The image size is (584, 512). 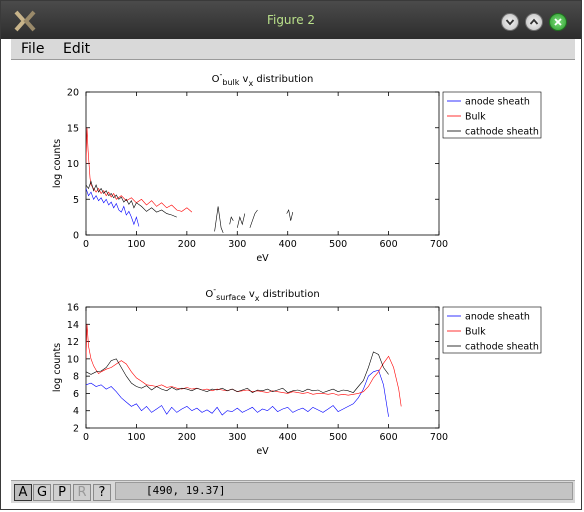 I want to click on close-icon, so click(x=558, y=22).